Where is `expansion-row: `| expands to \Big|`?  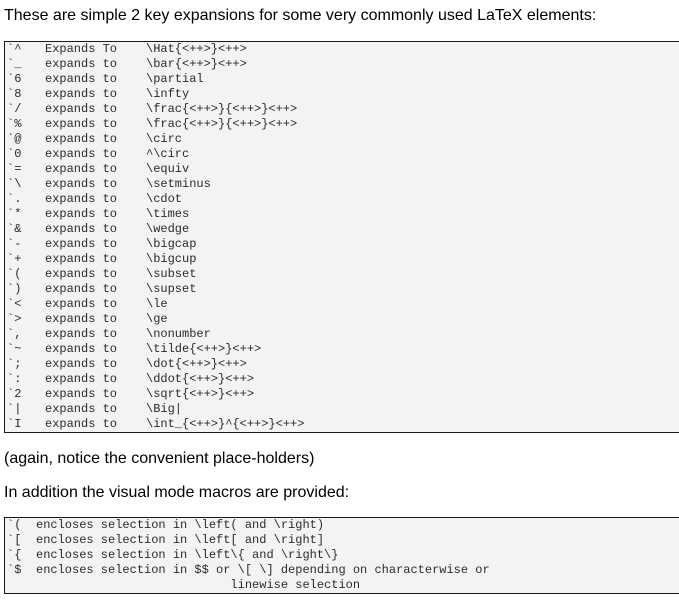
expansion-row: `| expands to \Big| is located at coordinates (343, 409).